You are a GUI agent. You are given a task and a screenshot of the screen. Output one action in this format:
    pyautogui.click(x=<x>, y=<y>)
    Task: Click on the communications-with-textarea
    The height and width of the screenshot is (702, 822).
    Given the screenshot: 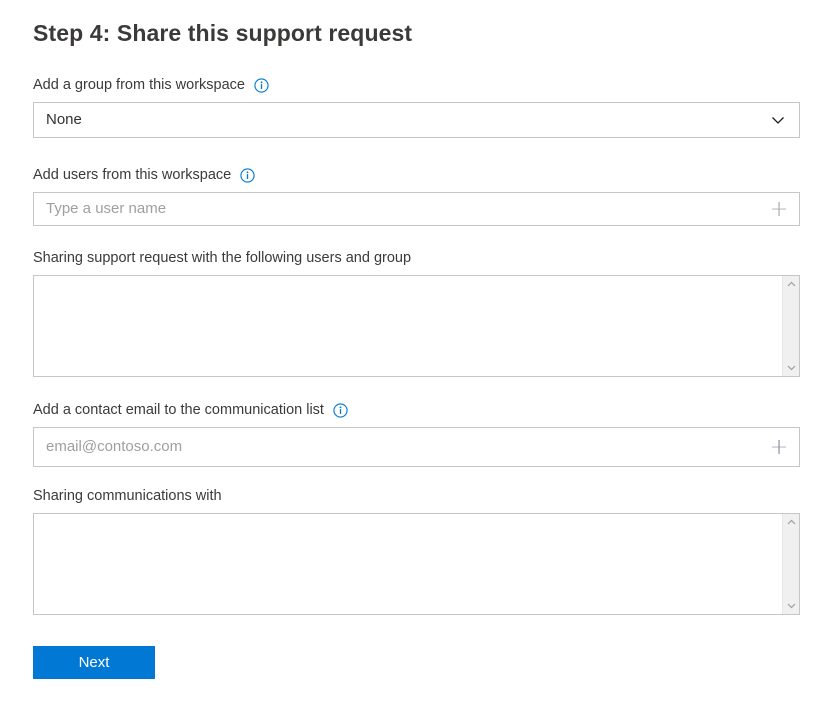 What is the action you would take?
    pyautogui.click(x=416, y=564)
    